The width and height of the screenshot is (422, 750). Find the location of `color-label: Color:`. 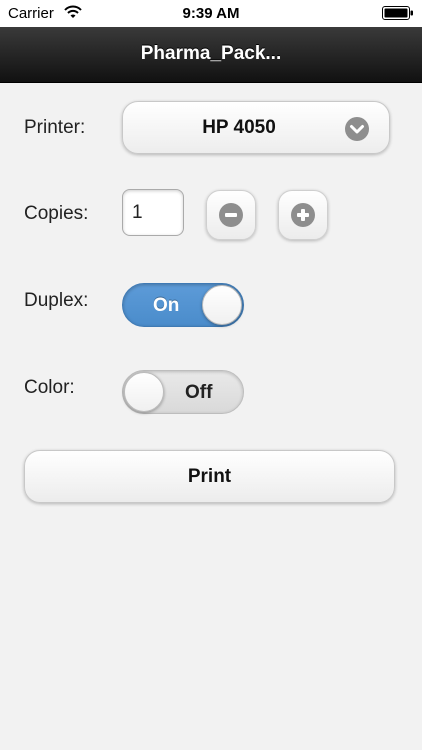

color-label: Color: is located at coordinates (49, 387).